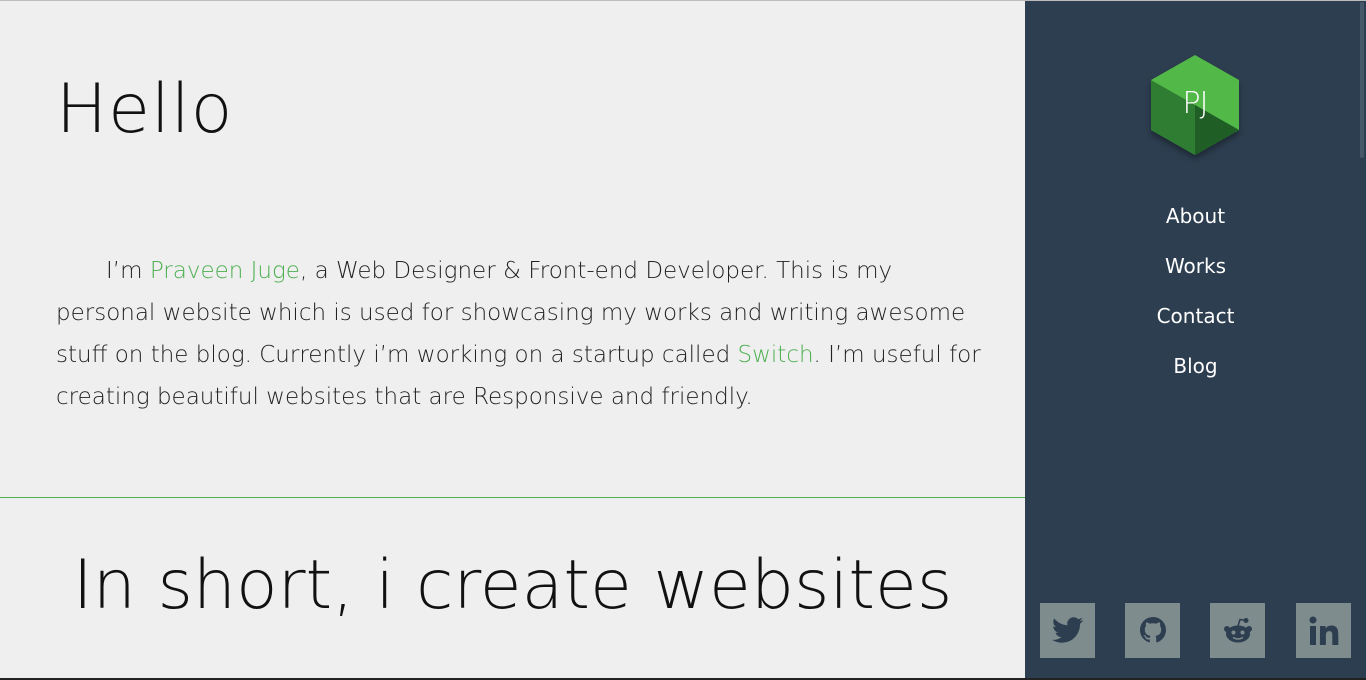 The width and height of the screenshot is (1366, 680). What do you see at coordinates (1195, 372) in the screenshot?
I see `nav-item-blog: Blog` at bounding box center [1195, 372].